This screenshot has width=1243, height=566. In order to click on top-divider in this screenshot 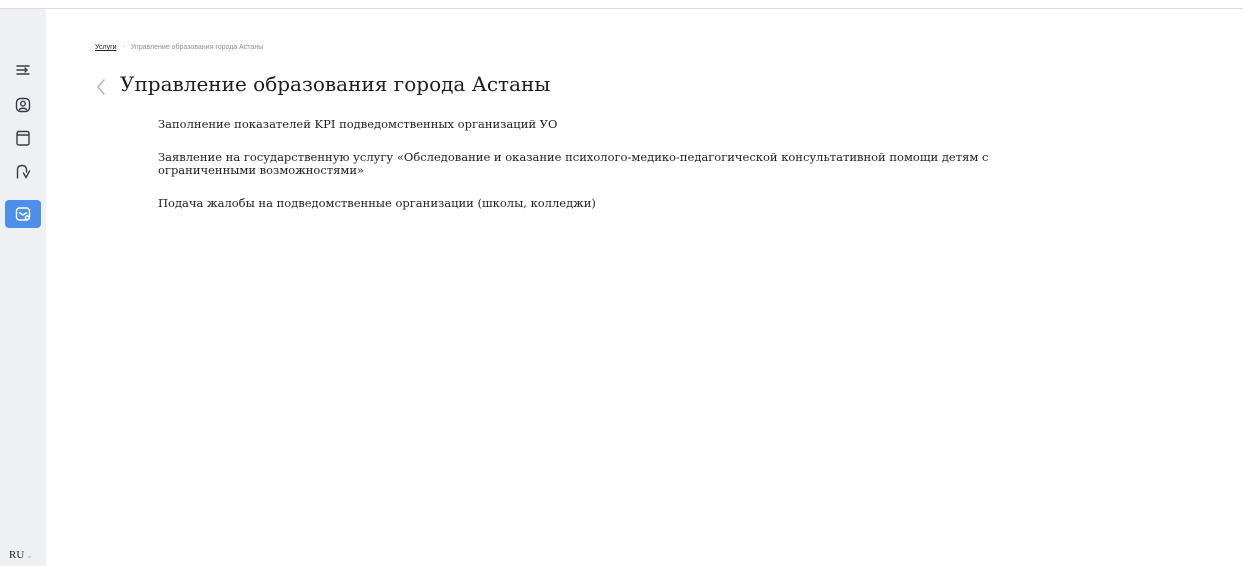, I will do `click(621, 8)`.